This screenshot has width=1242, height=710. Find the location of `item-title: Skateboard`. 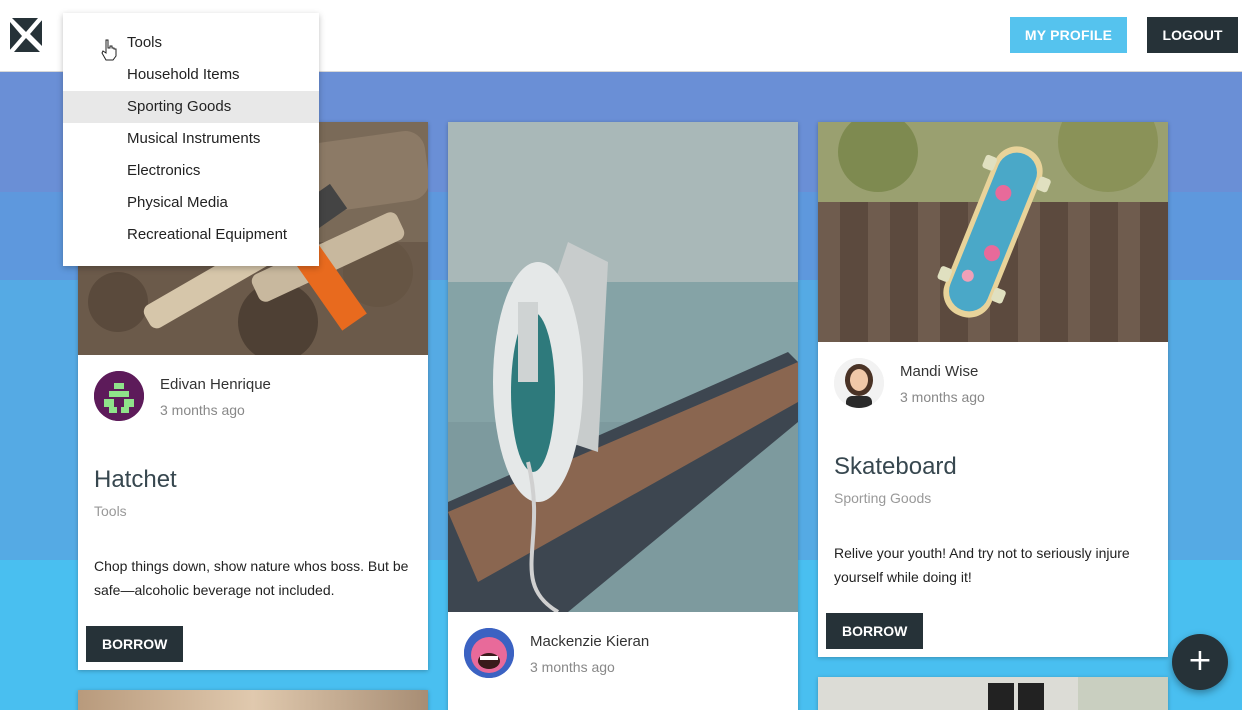

item-title: Skateboard is located at coordinates (895, 466).